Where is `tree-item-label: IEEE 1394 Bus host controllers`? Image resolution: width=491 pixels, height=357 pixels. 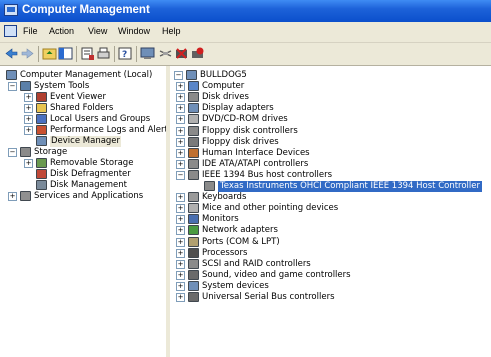
tree-item-label: IEEE 1394 Bus host controllers is located at coordinates (267, 174).